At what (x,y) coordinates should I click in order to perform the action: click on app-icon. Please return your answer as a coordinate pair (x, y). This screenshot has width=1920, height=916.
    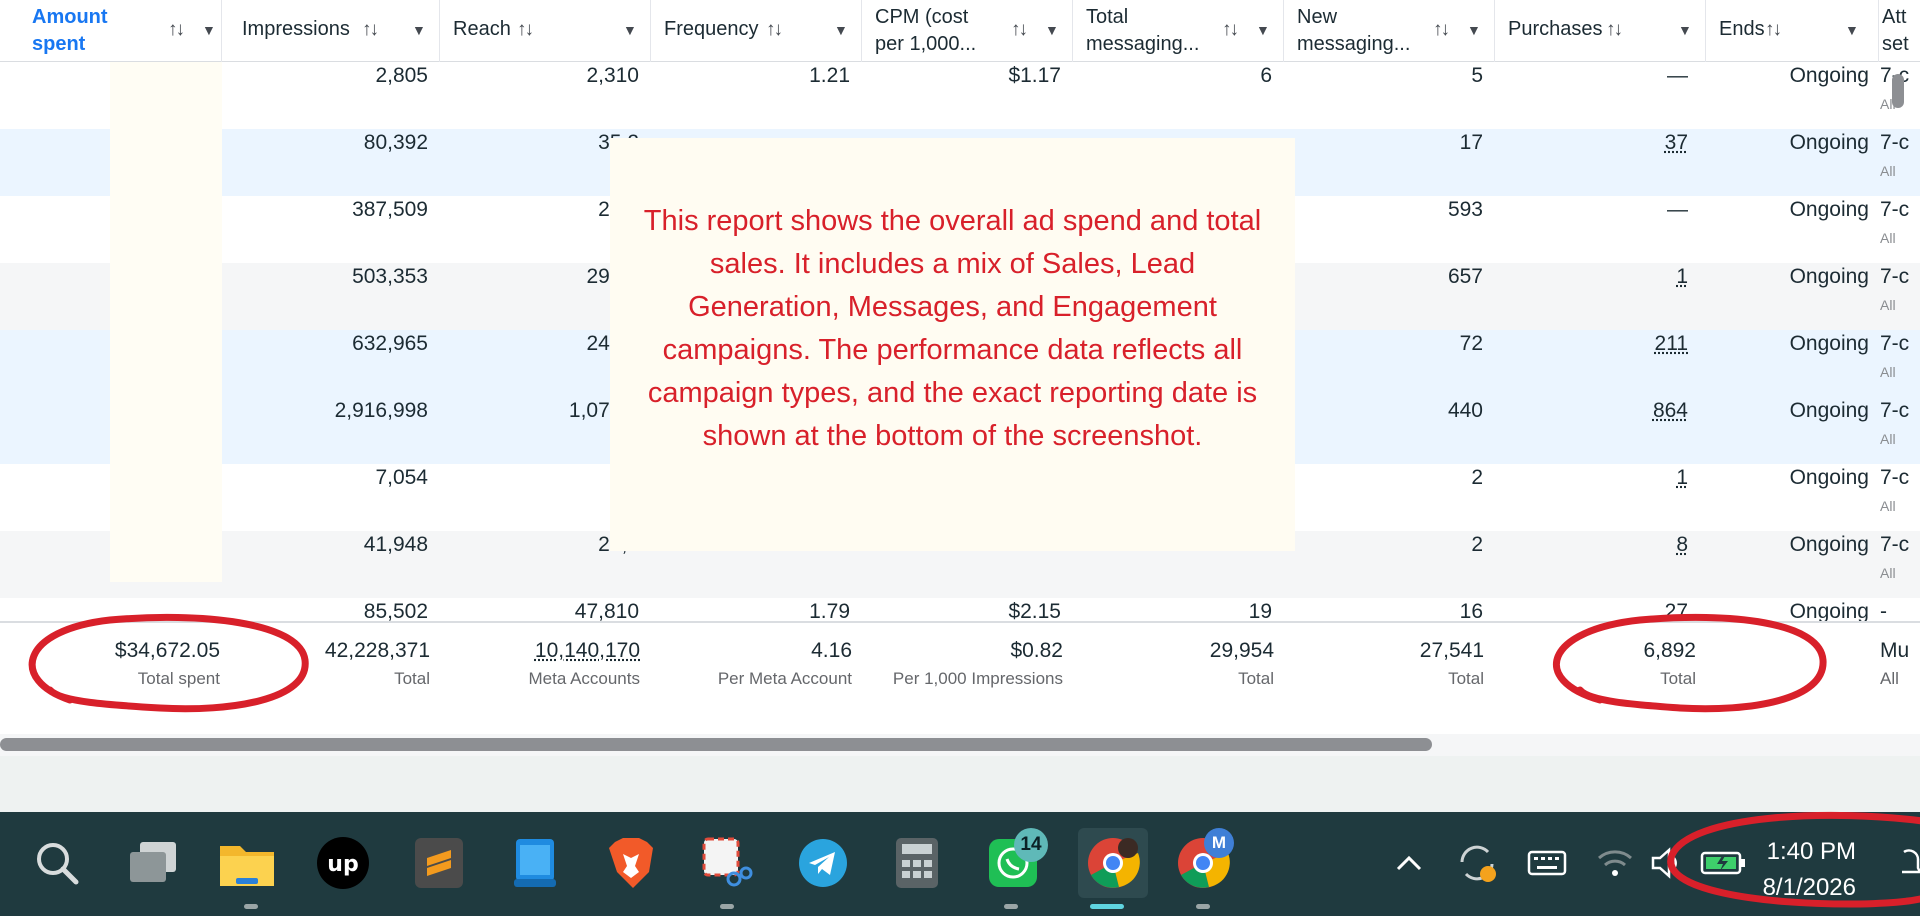
    Looking at the image, I should click on (535, 863).